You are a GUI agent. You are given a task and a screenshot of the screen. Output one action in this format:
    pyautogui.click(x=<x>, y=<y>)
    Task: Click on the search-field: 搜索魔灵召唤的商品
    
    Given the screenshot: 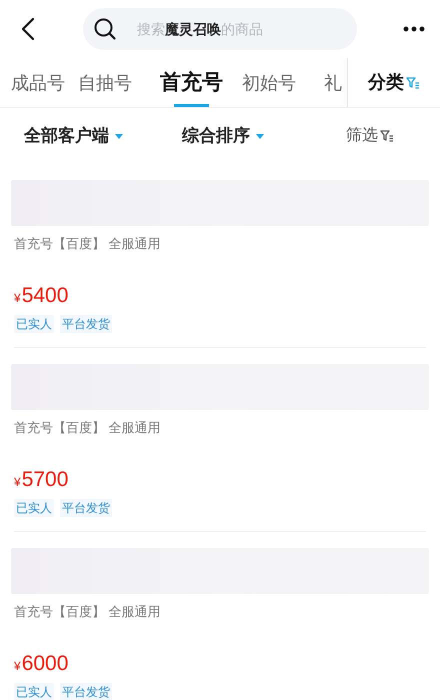 What is the action you would take?
    pyautogui.click(x=220, y=29)
    